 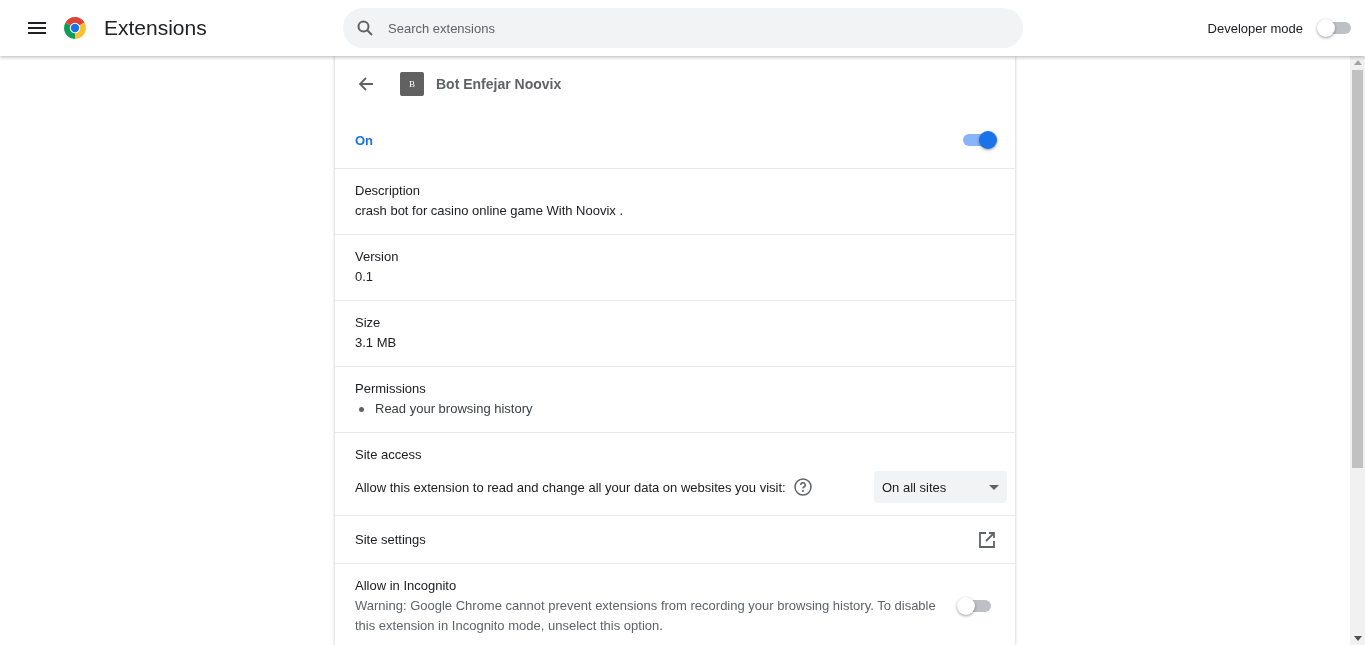 I want to click on back-arrow-icon, so click(x=366, y=84).